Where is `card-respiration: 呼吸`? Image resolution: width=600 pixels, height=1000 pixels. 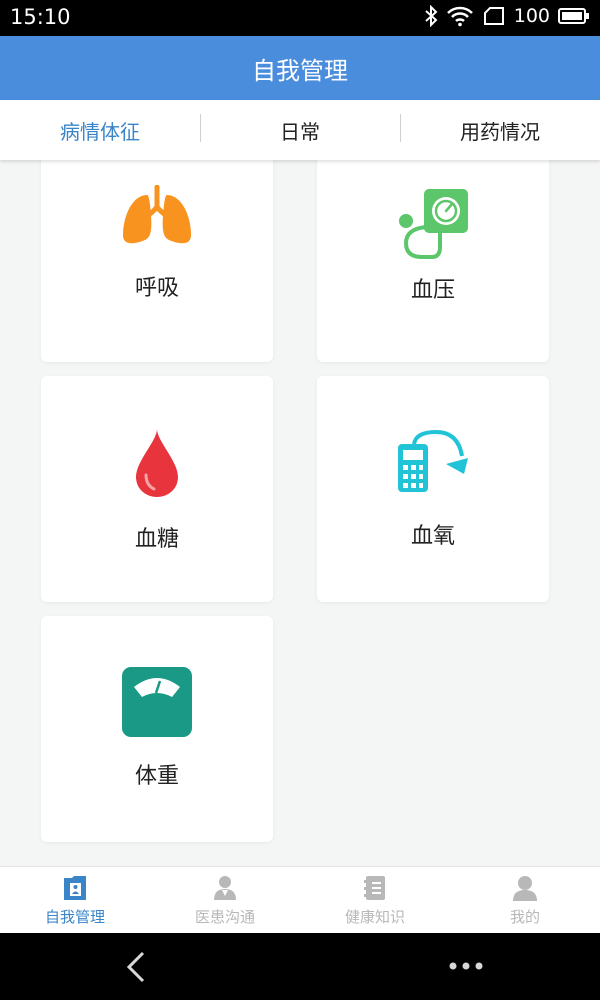
card-respiration: 呼吸 is located at coordinates (157, 261).